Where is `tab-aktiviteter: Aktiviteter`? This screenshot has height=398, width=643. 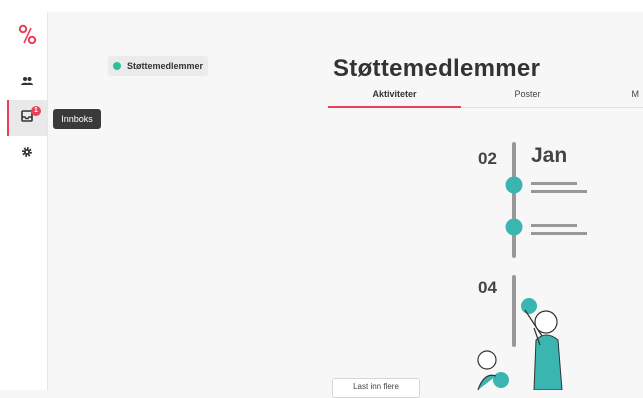 tab-aktiviteter: Aktiviteter is located at coordinates (394, 97).